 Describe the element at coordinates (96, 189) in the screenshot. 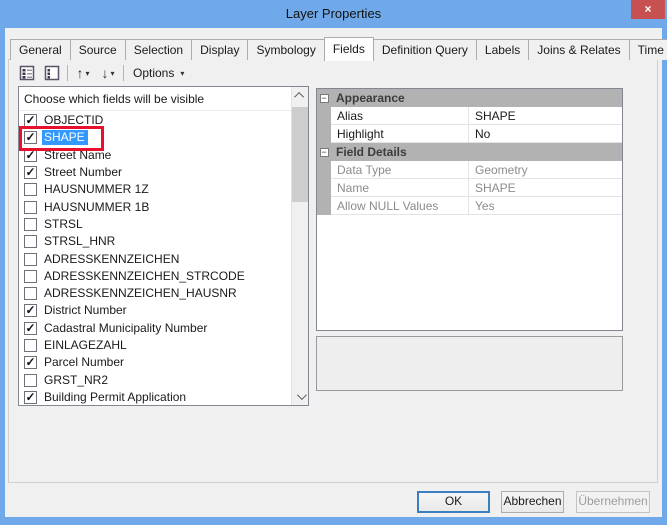

I see `field-label: HAUSNUMMER 1Z` at that location.